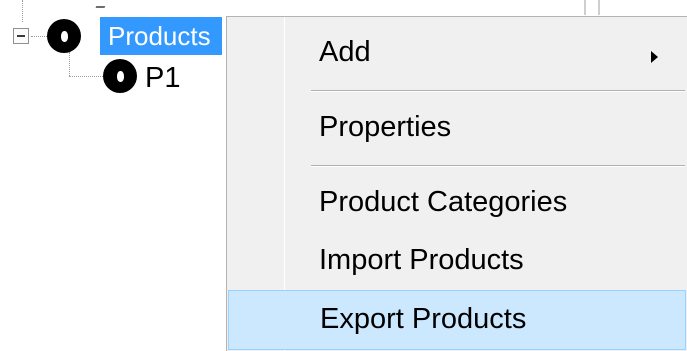  I want to click on collapse-icon, so click(21, 36).